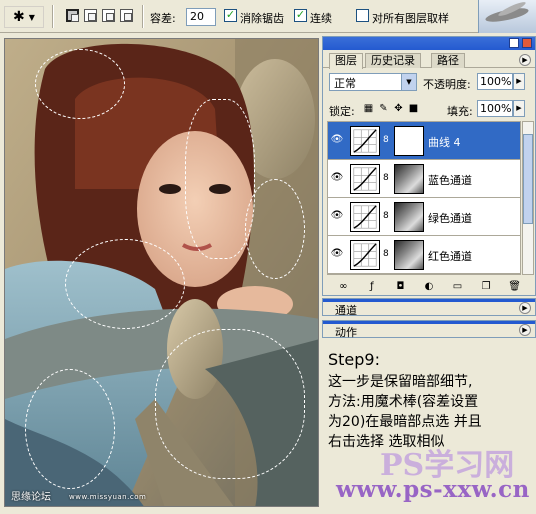  I want to click on layer-name: 蓝色通道, so click(450, 180).